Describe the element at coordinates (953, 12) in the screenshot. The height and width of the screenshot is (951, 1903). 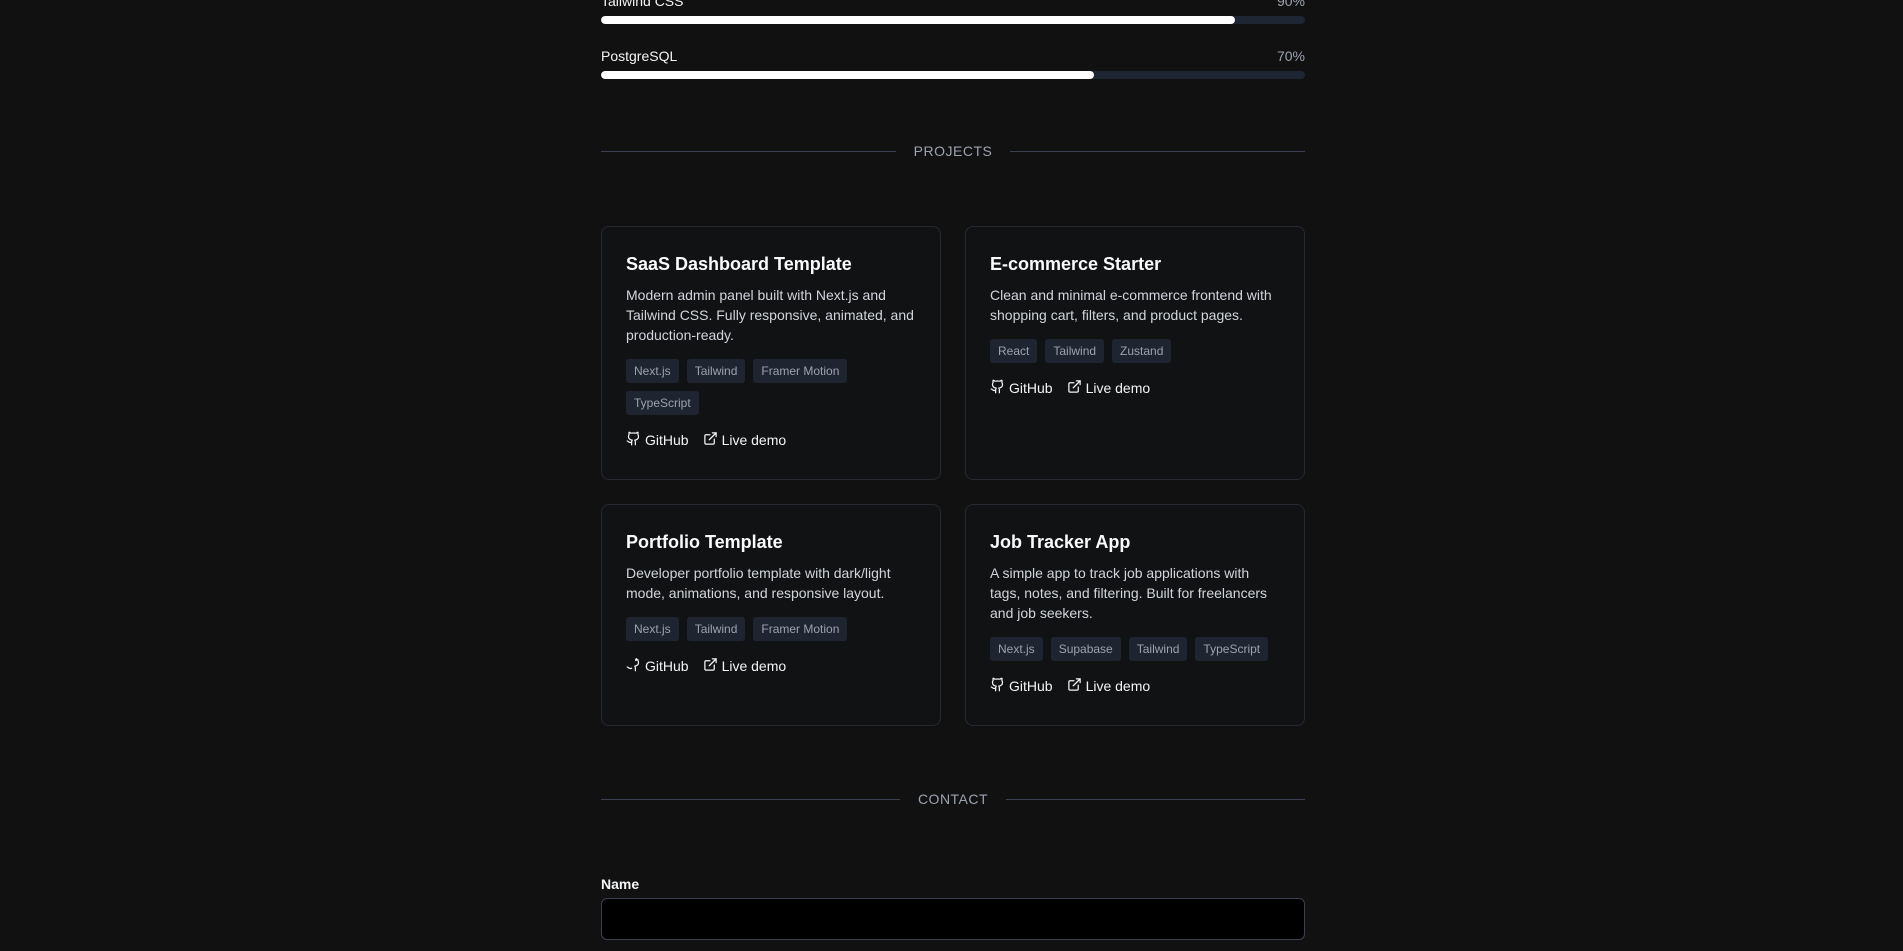
I see `skill-tailwind: Tailwind CSS 90%` at that location.